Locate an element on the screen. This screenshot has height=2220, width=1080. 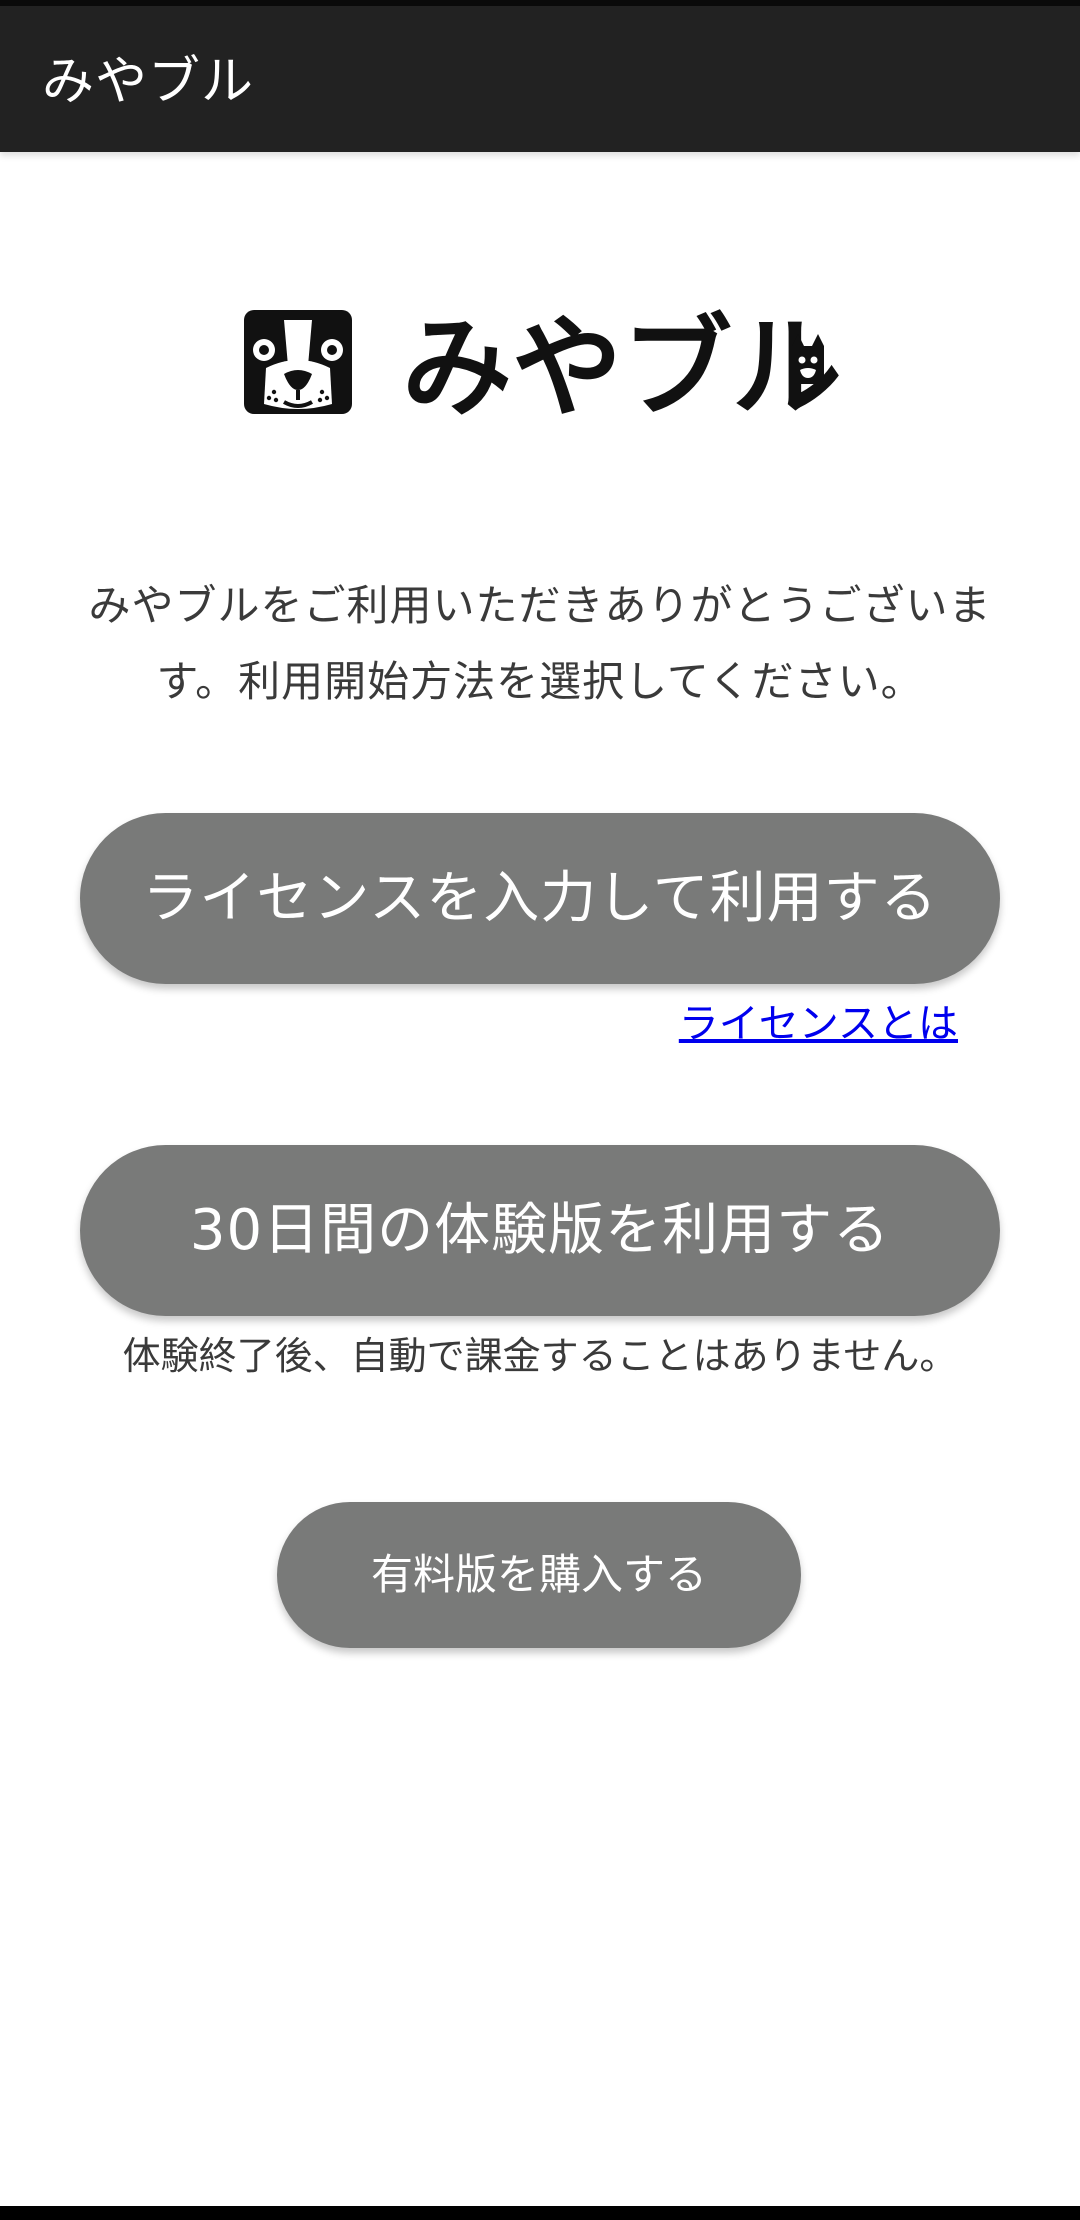
app-bar: みやブル is located at coordinates (540, 76).